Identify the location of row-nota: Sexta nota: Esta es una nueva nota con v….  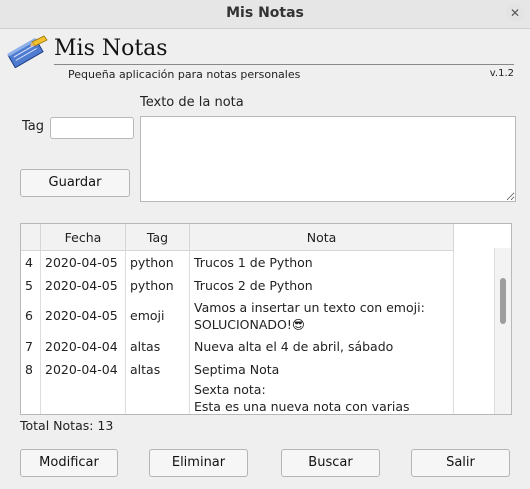
(321, 397).